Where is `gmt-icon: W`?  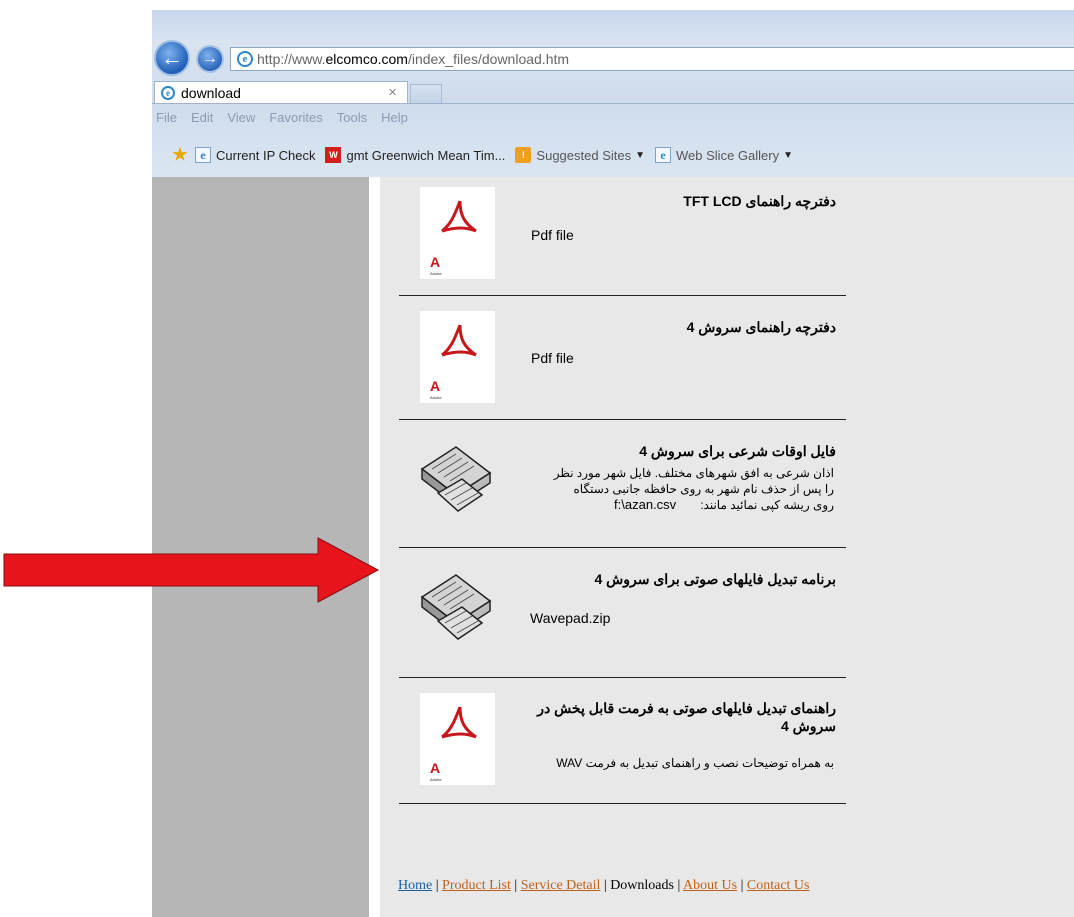
gmt-icon: W is located at coordinates (333, 155).